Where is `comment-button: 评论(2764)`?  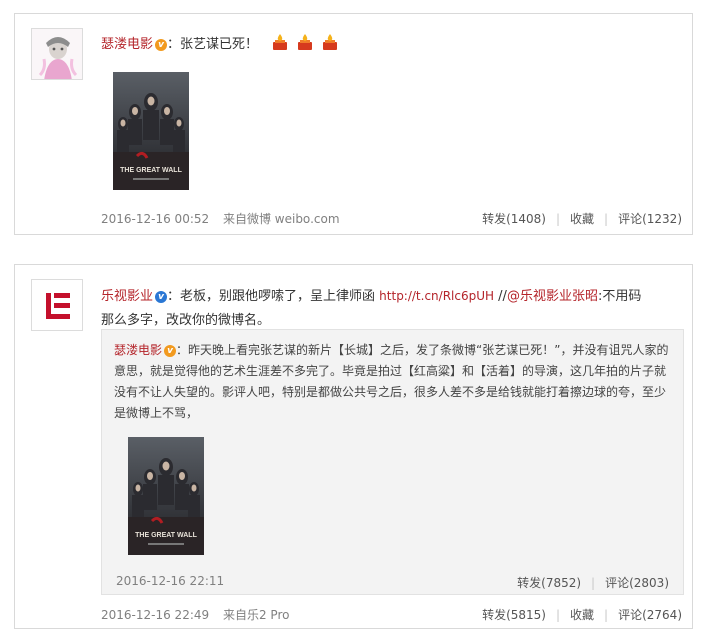
comment-button: 评论(2764) is located at coordinates (650, 614).